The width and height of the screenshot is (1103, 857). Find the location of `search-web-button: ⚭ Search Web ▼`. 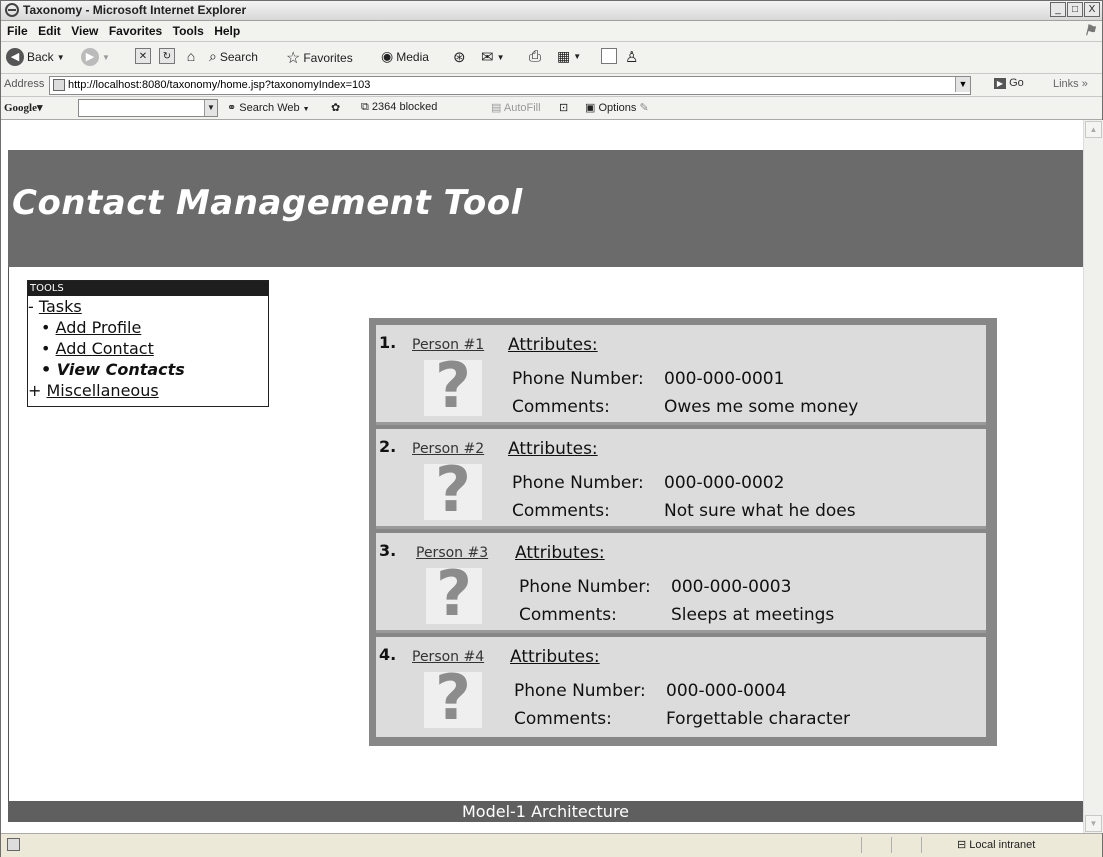

search-web-button: ⚭ Search Web ▼ is located at coordinates (268, 107).